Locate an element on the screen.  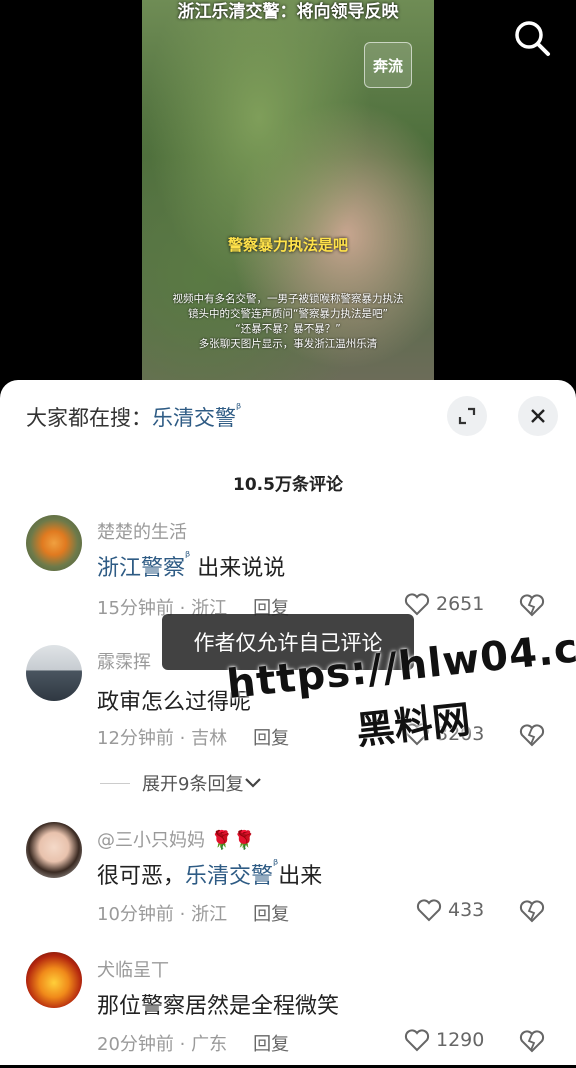
comment-text: 那位警察居然是全程微笑 is located at coordinates (218, 1006).